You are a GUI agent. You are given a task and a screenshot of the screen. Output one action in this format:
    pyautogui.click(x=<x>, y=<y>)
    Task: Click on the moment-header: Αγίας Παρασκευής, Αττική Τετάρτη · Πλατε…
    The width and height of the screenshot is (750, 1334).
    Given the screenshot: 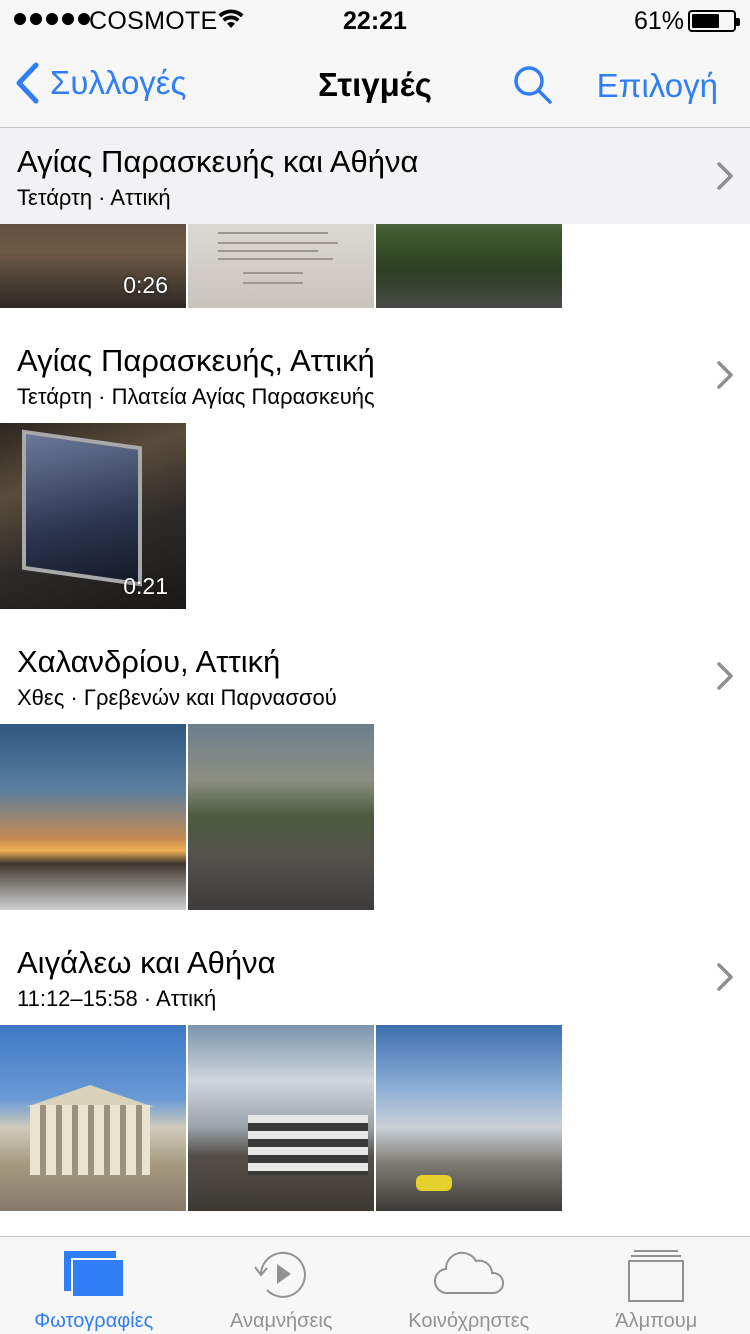 What is the action you would take?
    pyautogui.click(x=375, y=375)
    